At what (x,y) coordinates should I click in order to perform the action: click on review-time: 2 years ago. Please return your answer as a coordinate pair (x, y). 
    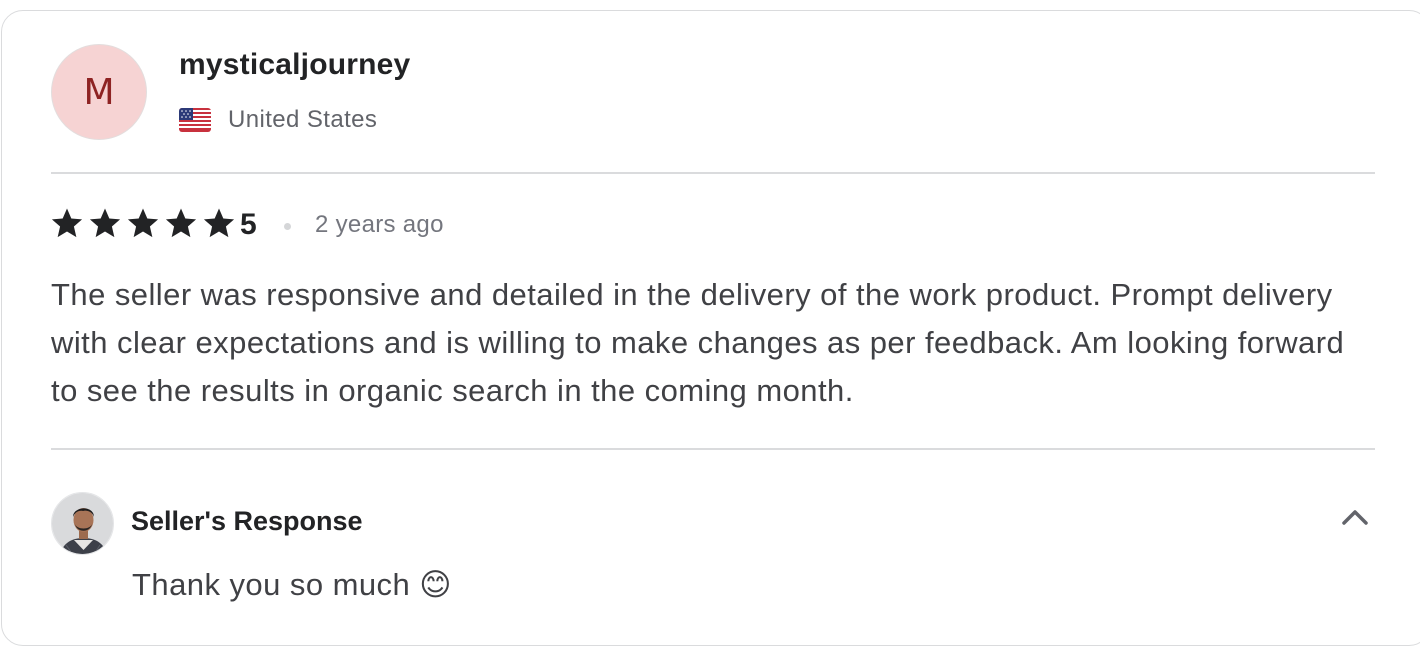
    Looking at the image, I should click on (379, 224).